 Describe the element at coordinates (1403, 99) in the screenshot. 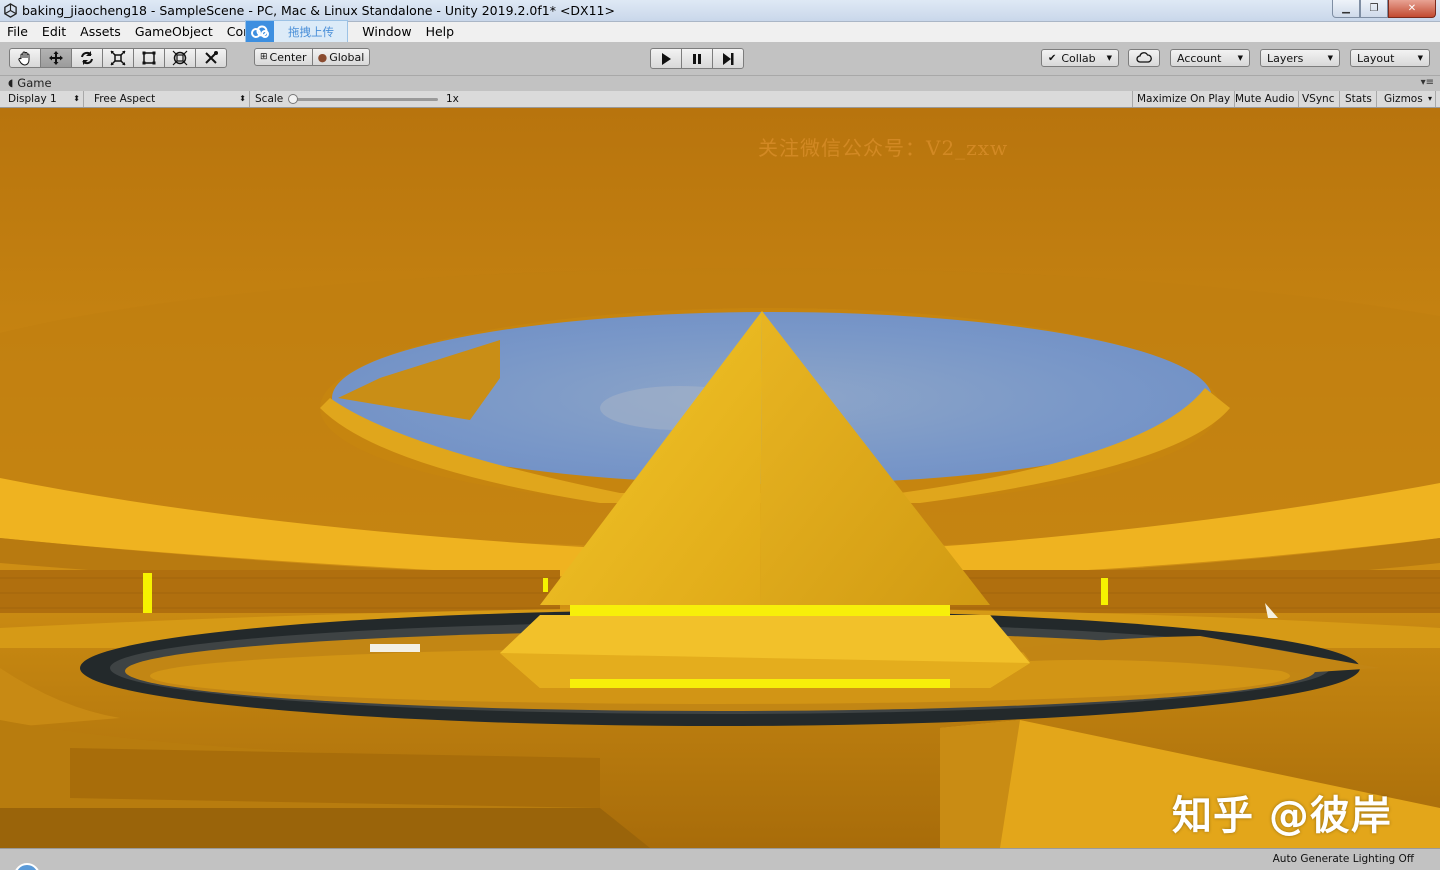

I see `gizmos-label: Gizmos` at that location.